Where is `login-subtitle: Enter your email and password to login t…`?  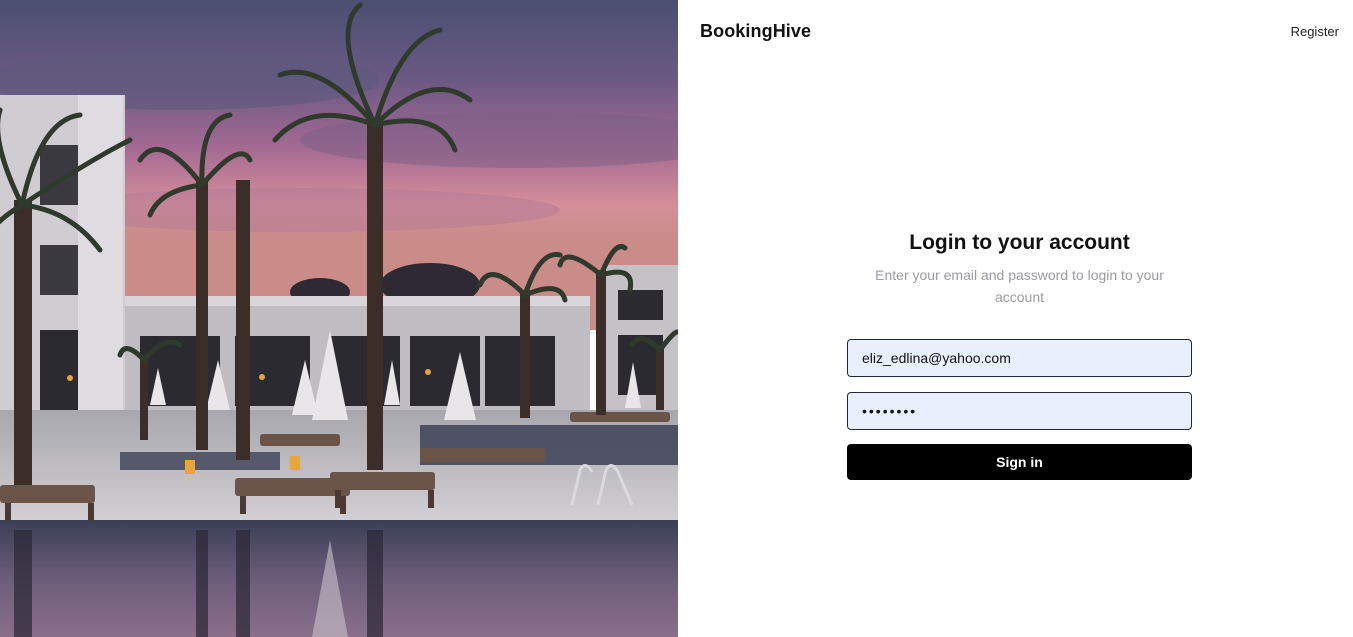
login-subtitle: Enter your email and password to login t… is located at coordinates (1019, 286).